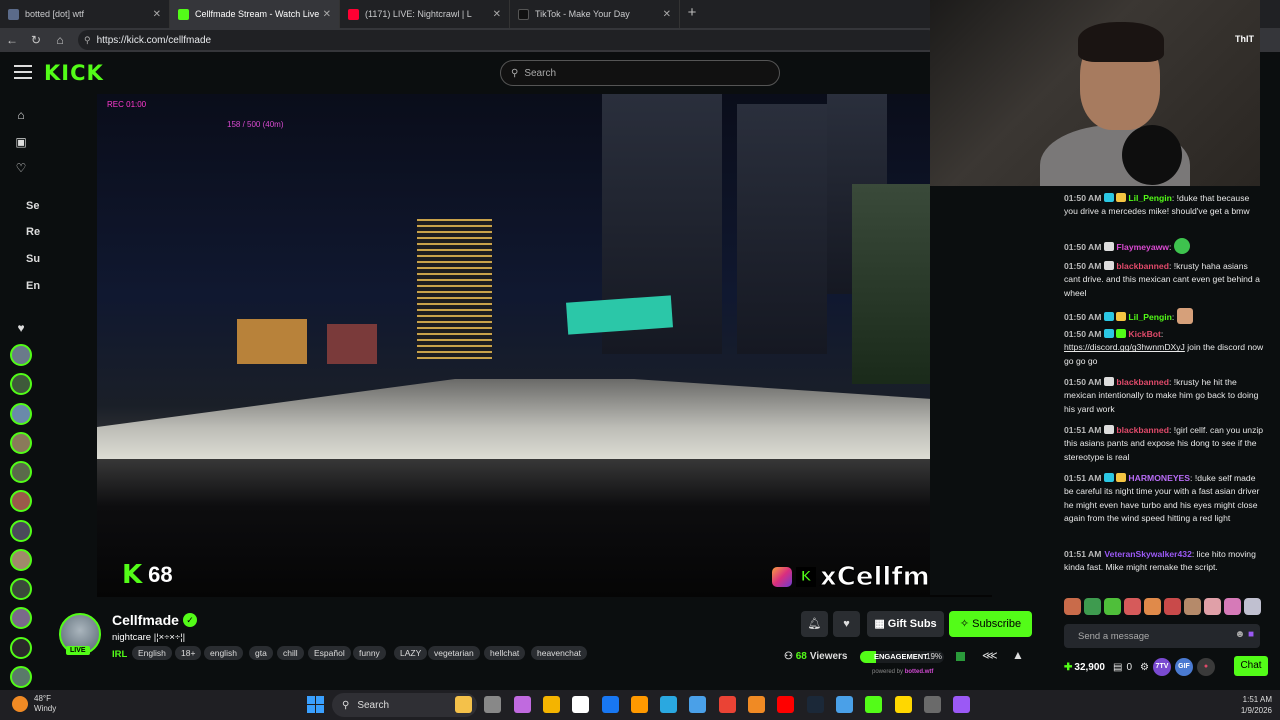  Describe the element at coordinates (33, 259) in the screenshot. I see `sidebar-category: Su` at that location.